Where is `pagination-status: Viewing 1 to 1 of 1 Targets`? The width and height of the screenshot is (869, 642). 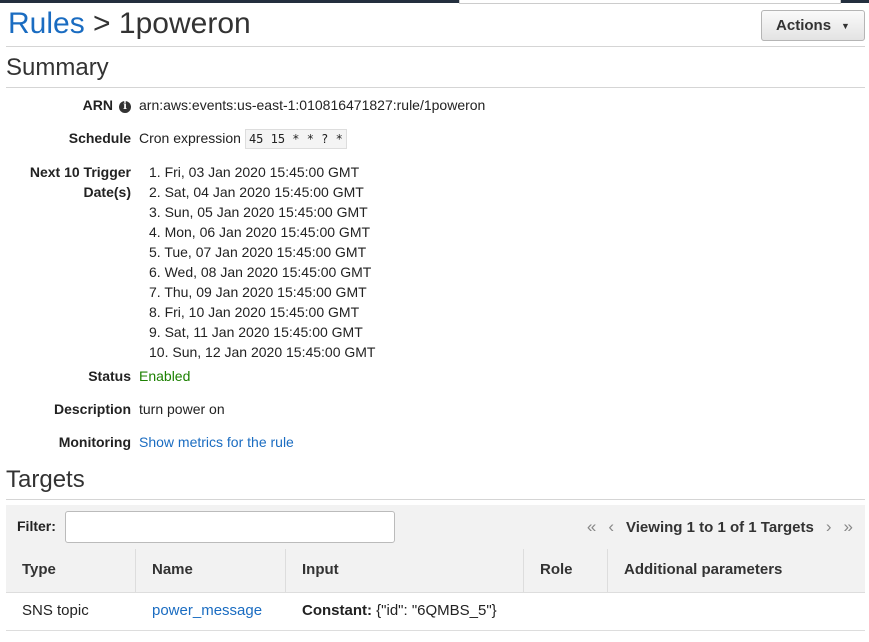 pagination-status: Viewing 1 to 1 of 1 Targets is located at coordinates (720, 527).